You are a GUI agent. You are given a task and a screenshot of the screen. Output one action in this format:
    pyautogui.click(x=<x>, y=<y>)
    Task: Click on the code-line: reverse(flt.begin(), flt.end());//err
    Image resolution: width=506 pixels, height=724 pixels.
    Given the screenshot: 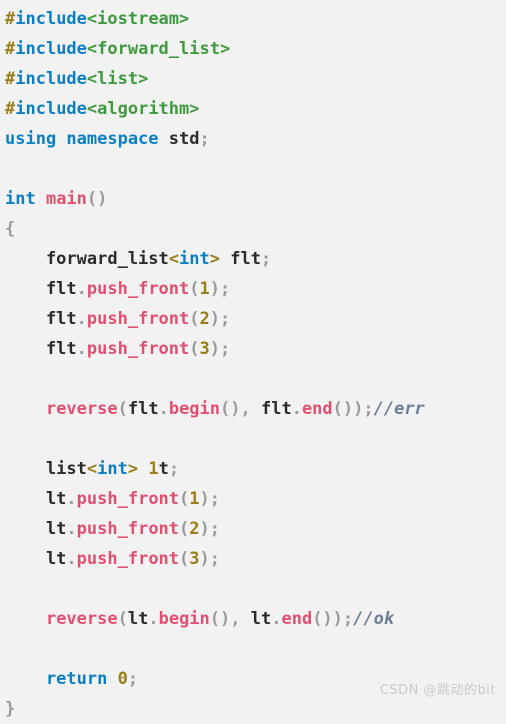 What is the action you would take?
    pyautogui.click(x=255, y=409)
    